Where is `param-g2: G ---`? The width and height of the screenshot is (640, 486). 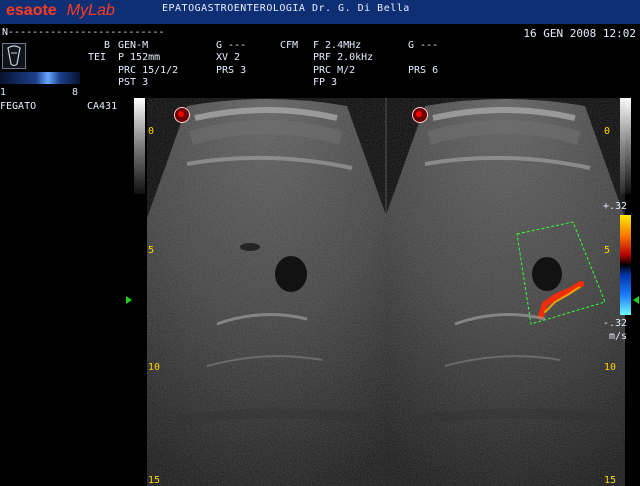 param-g2: G --- is located at coordinates (423, 45).